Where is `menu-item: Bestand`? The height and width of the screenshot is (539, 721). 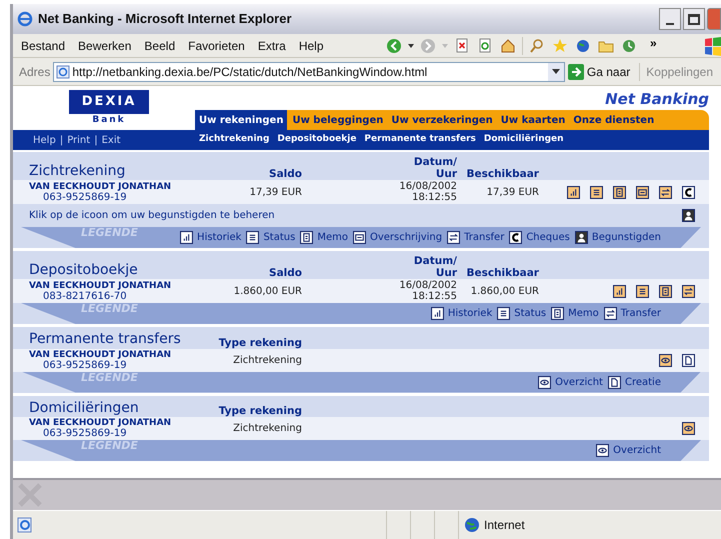
menu-item: Bestand is located at coordinates (43, 45).